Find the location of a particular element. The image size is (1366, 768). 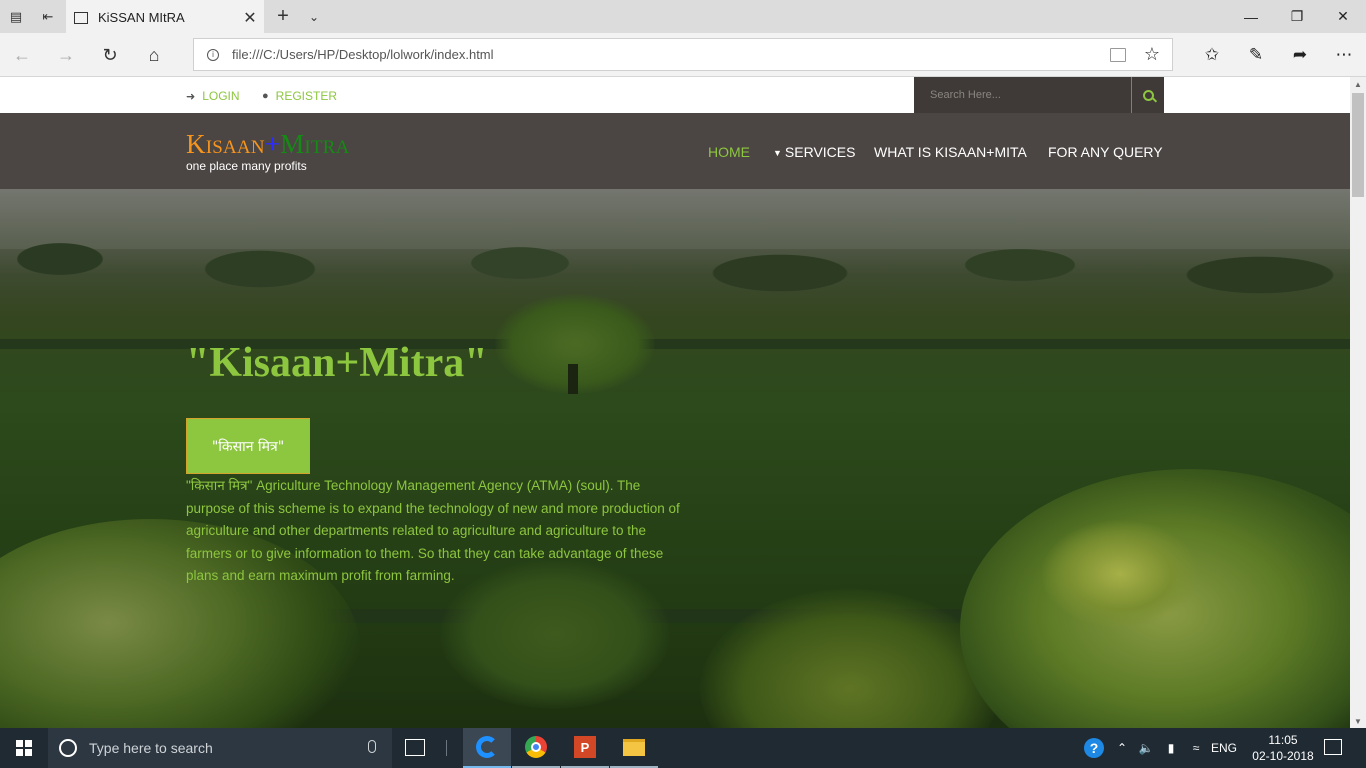

help-icon: ? is located at coordinates (1094, 748).